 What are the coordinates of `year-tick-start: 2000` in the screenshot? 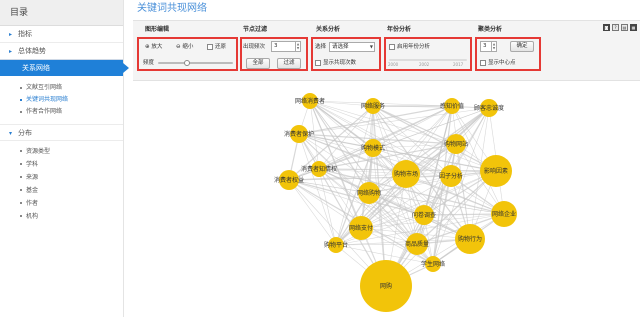 It's located at (393, 64).